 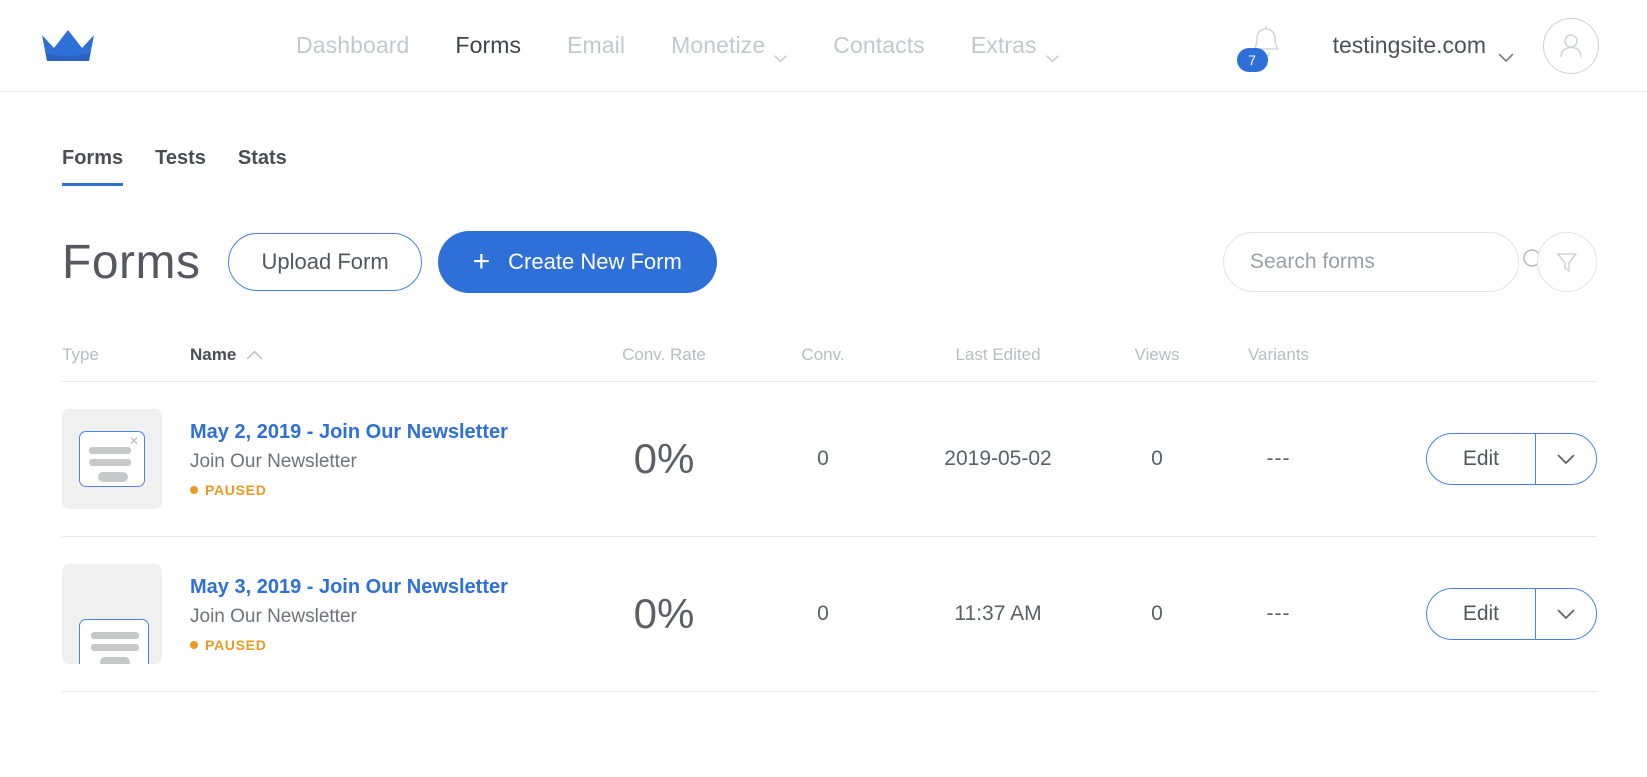 I want to click on sort-ascending-icon, so click(x=254, y=355).